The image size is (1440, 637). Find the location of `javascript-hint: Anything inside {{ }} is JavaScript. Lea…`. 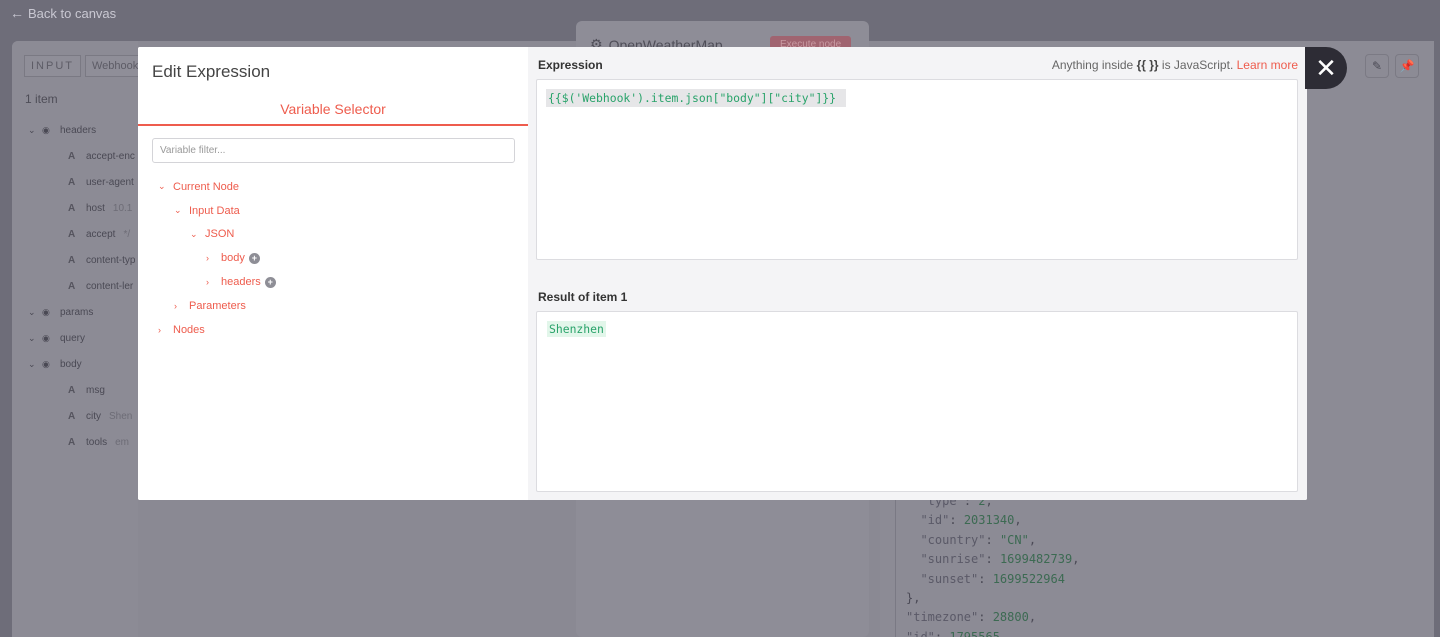

javascript-hint: Anything inside {{ }} is JavaScript. Lea… is located at coordinates (1174, 65).